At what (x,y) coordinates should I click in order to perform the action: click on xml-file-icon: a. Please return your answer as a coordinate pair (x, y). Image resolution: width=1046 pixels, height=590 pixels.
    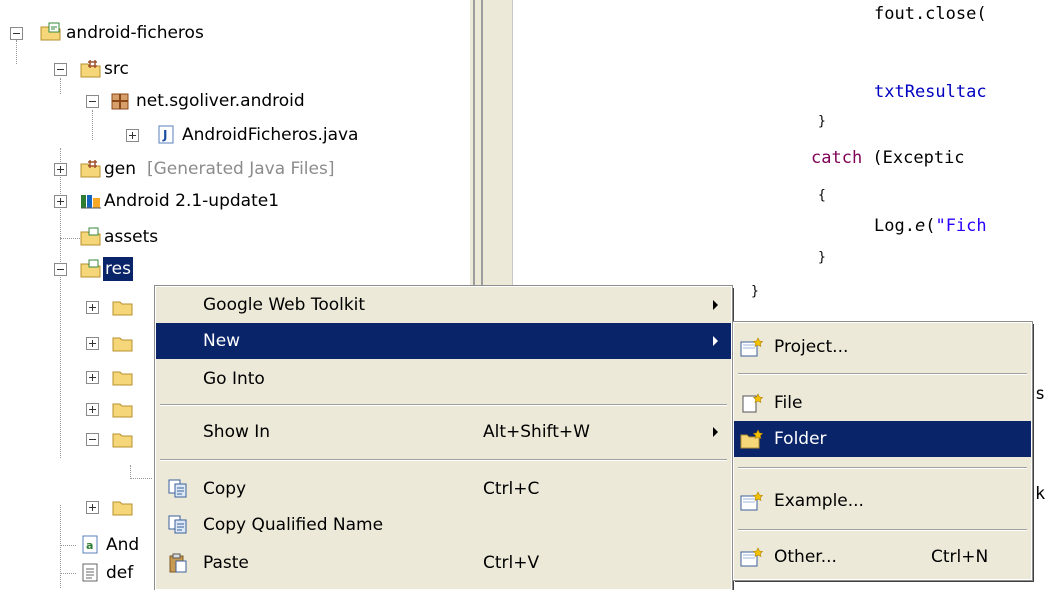
    Looking at the image, I should click on (90, 544).